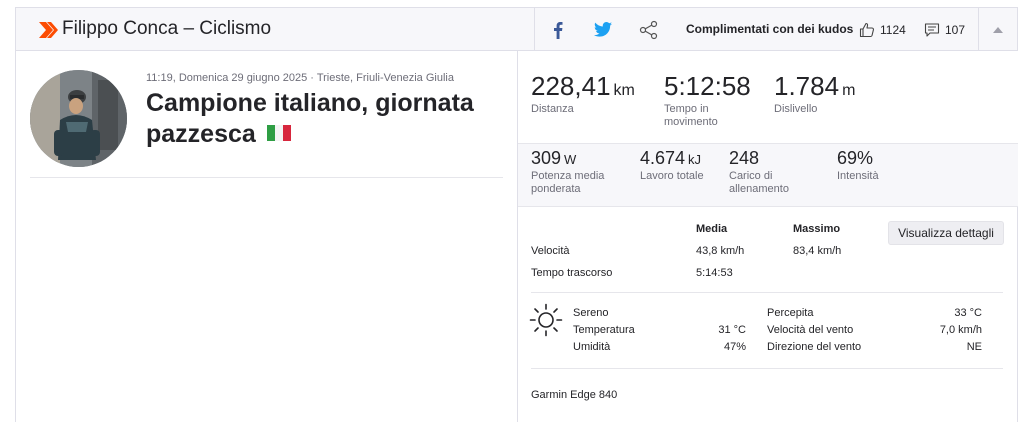 Image resolution: width=1024 pixels, height=422 pixels. I want to click on stat-value: 69%, so click(855, 158).